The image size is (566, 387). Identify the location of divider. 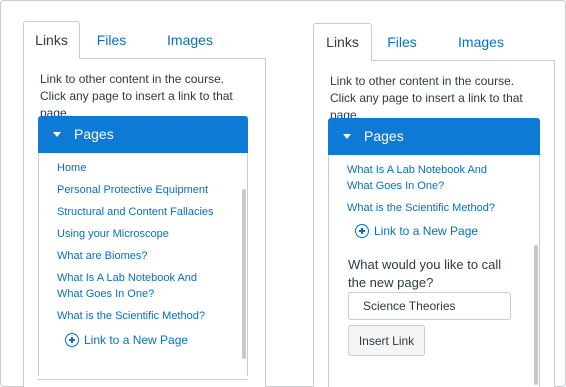
(143, 379).